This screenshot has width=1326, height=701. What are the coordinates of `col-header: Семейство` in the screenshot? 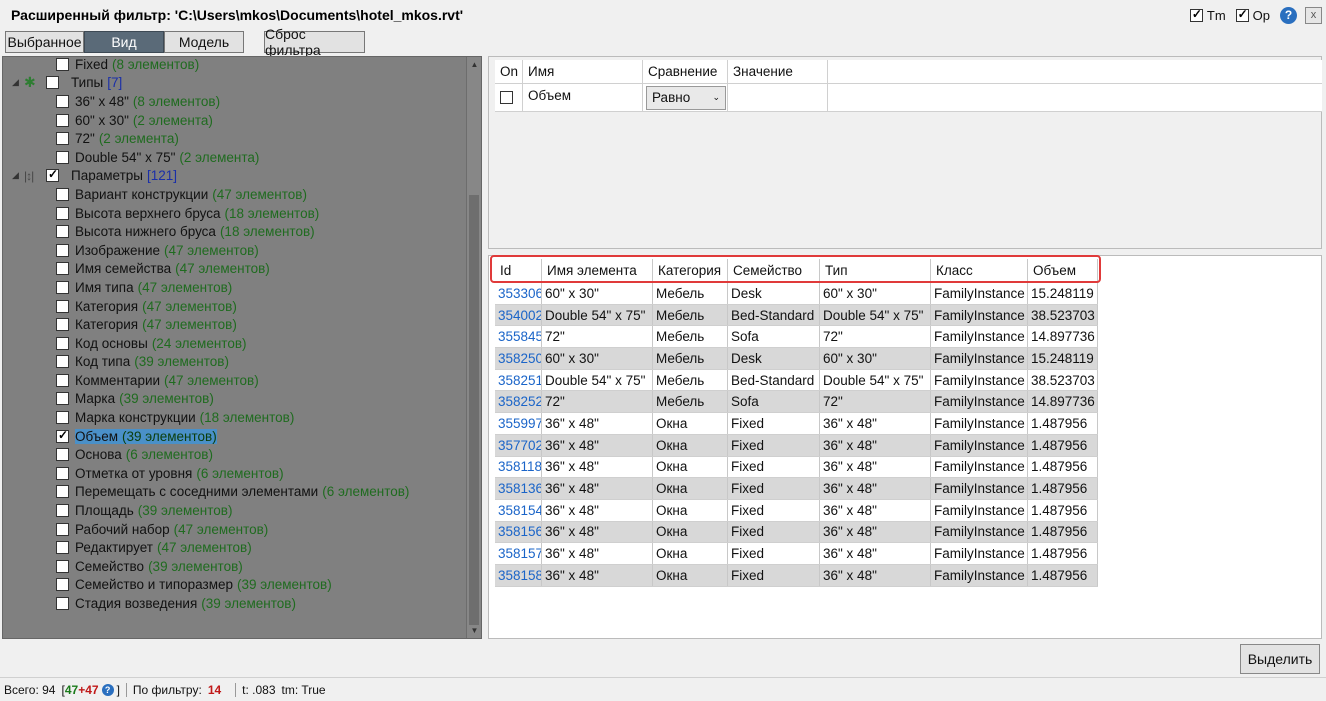 It's located at (774, 270).